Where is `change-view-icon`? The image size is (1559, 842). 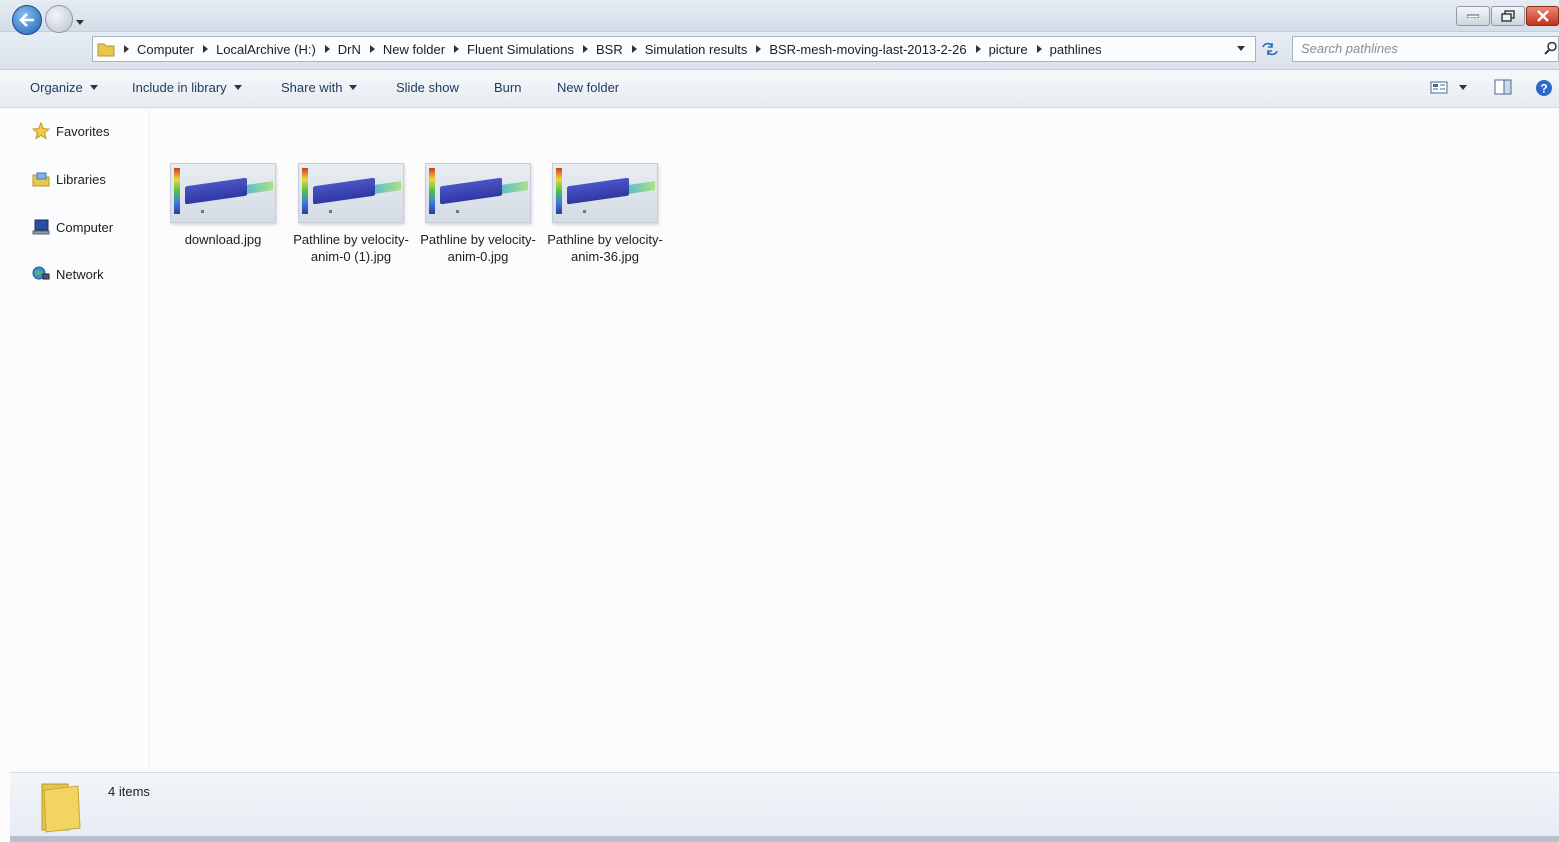 change-view-icon is located at coordinates (1439, 87).